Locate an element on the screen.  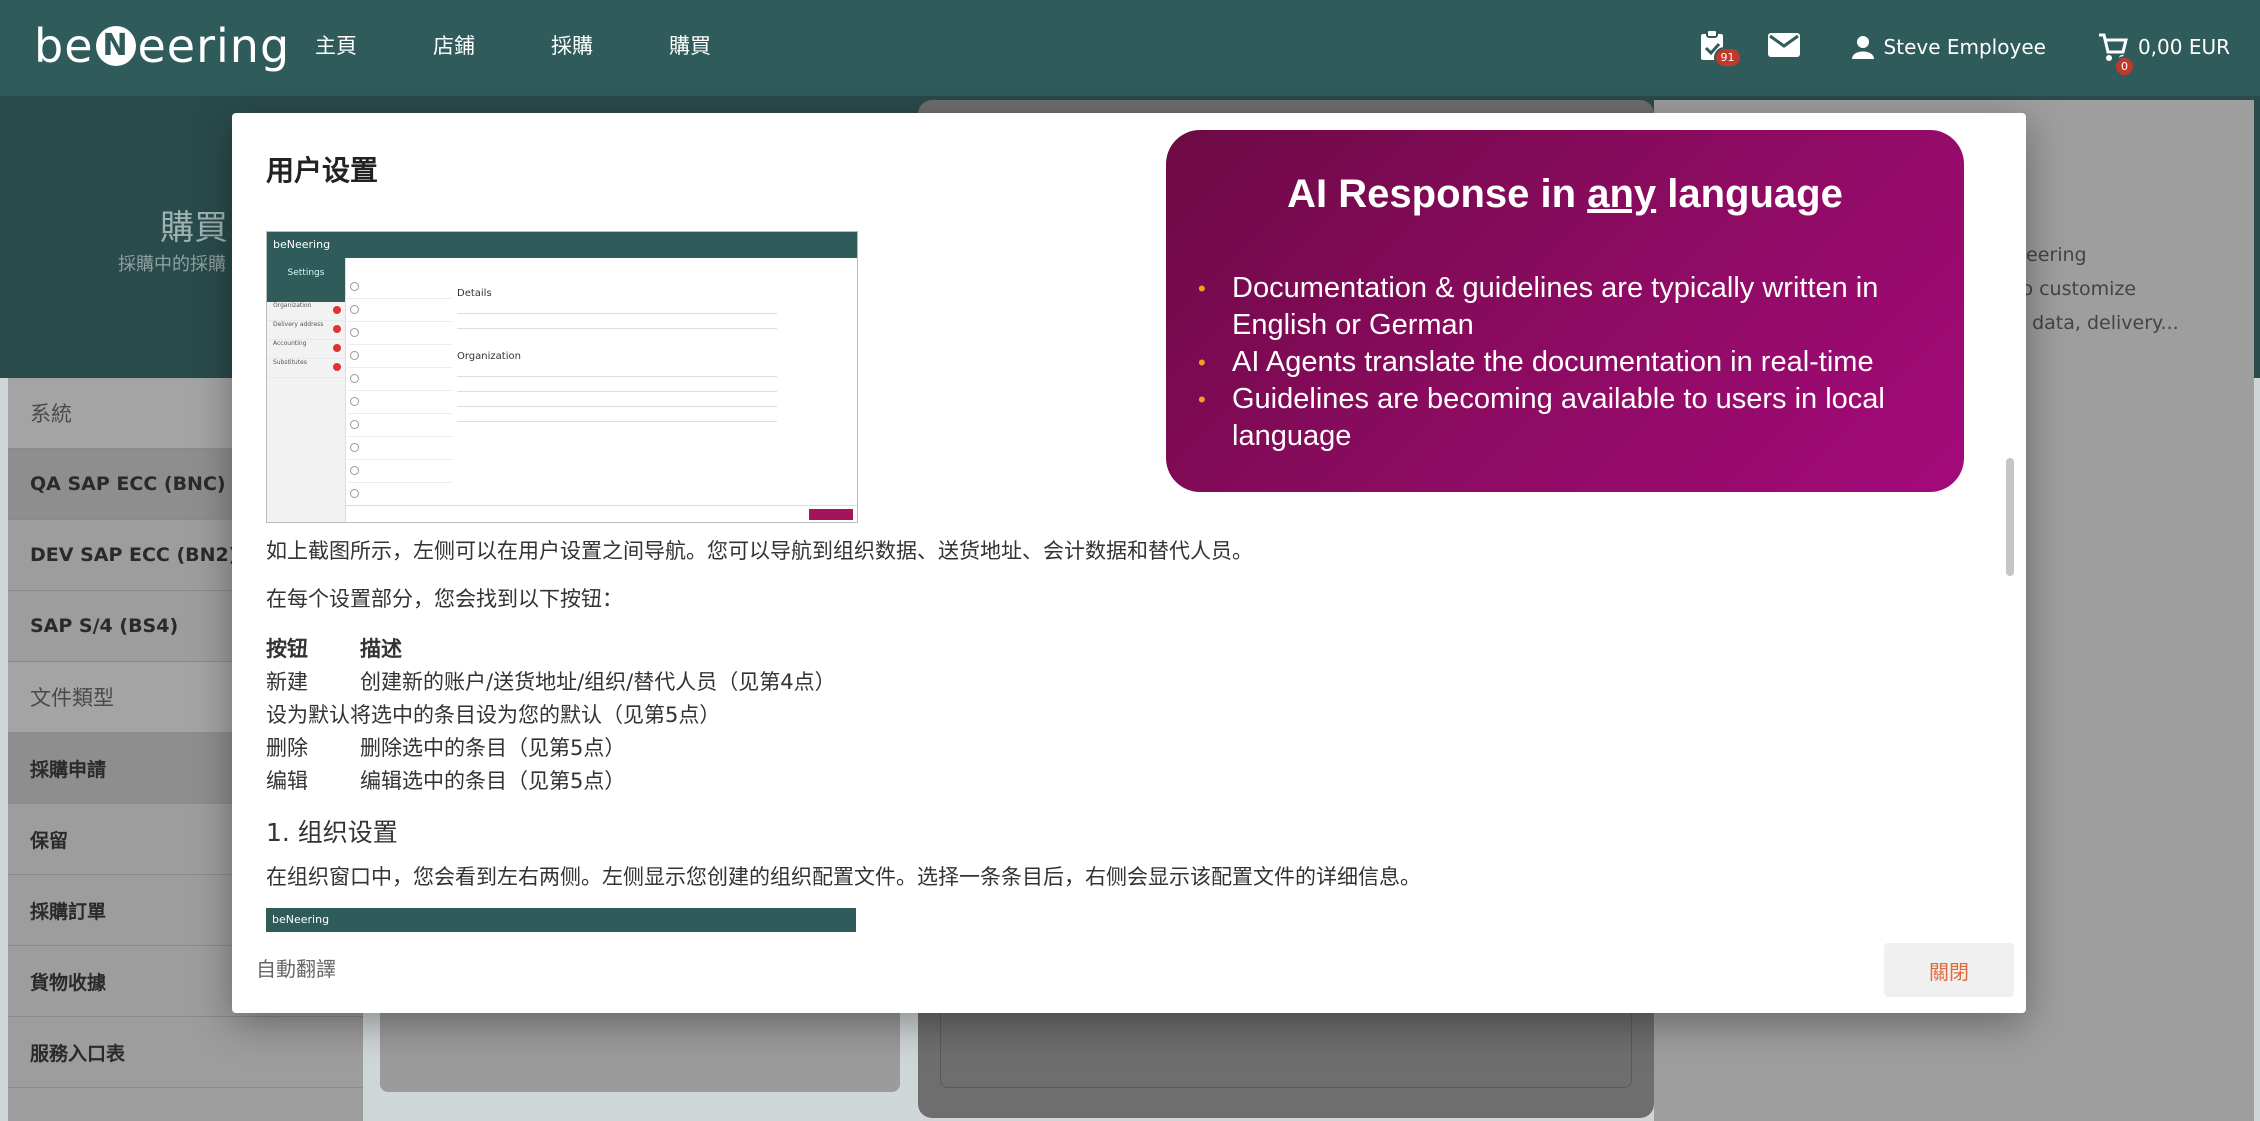
logo-text-left: be is located at coordinates (64, 46).